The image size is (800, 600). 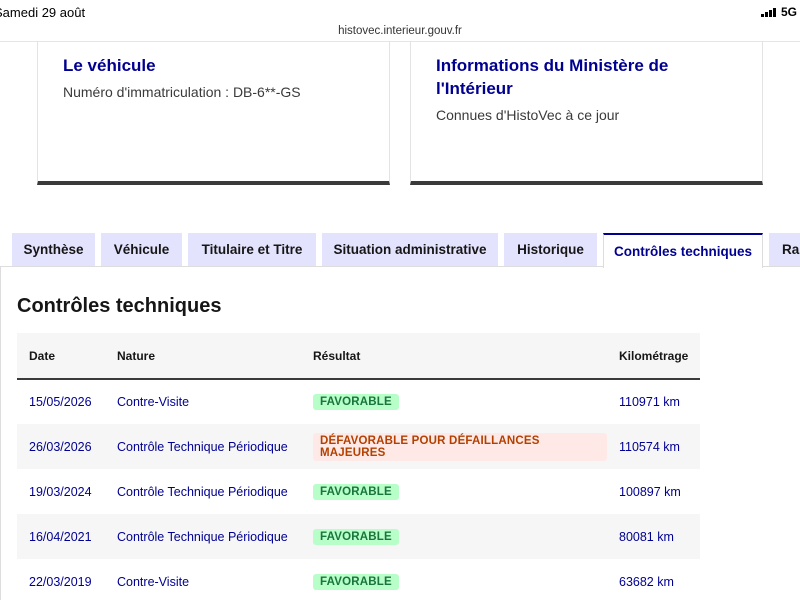 I want to click on cell-kilometrage: 110971 km, so click(x=649, y=402).